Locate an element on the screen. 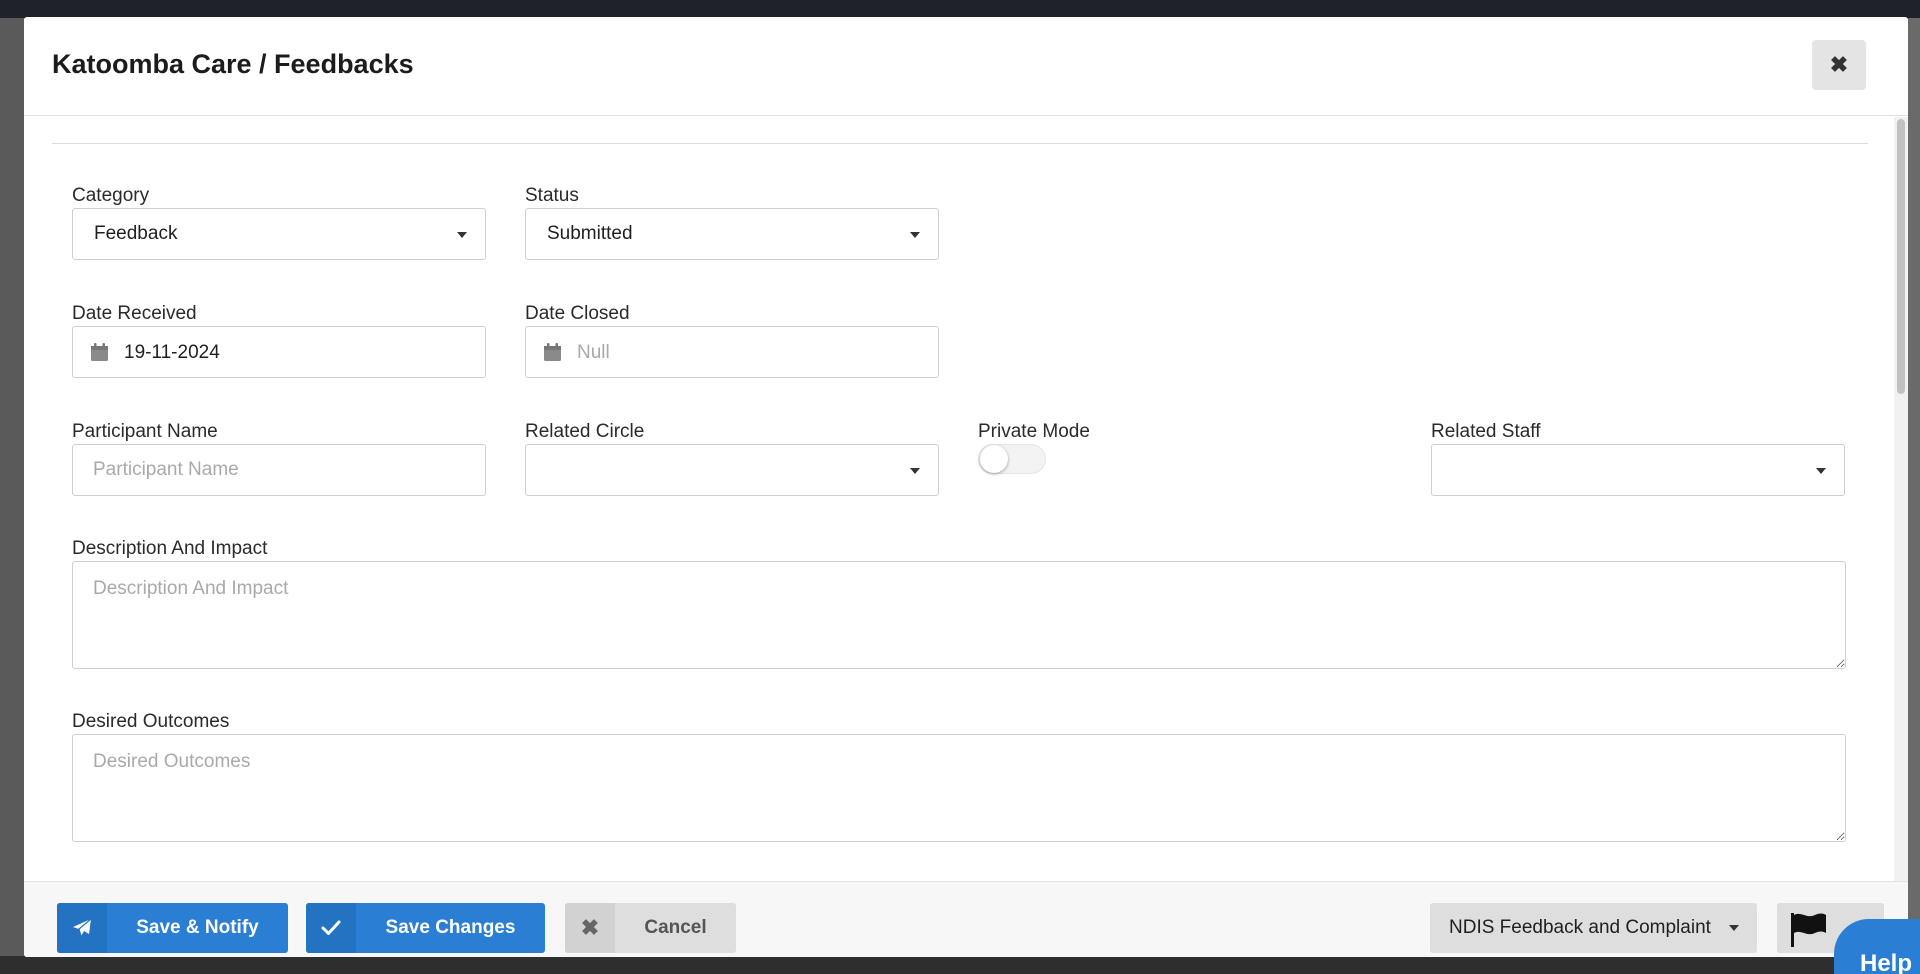 Image resolution: width=1920 pixels, height=974 pixels. form-type-label: NDIS Feedback and Complaint is located at coordinates (1580, 927).